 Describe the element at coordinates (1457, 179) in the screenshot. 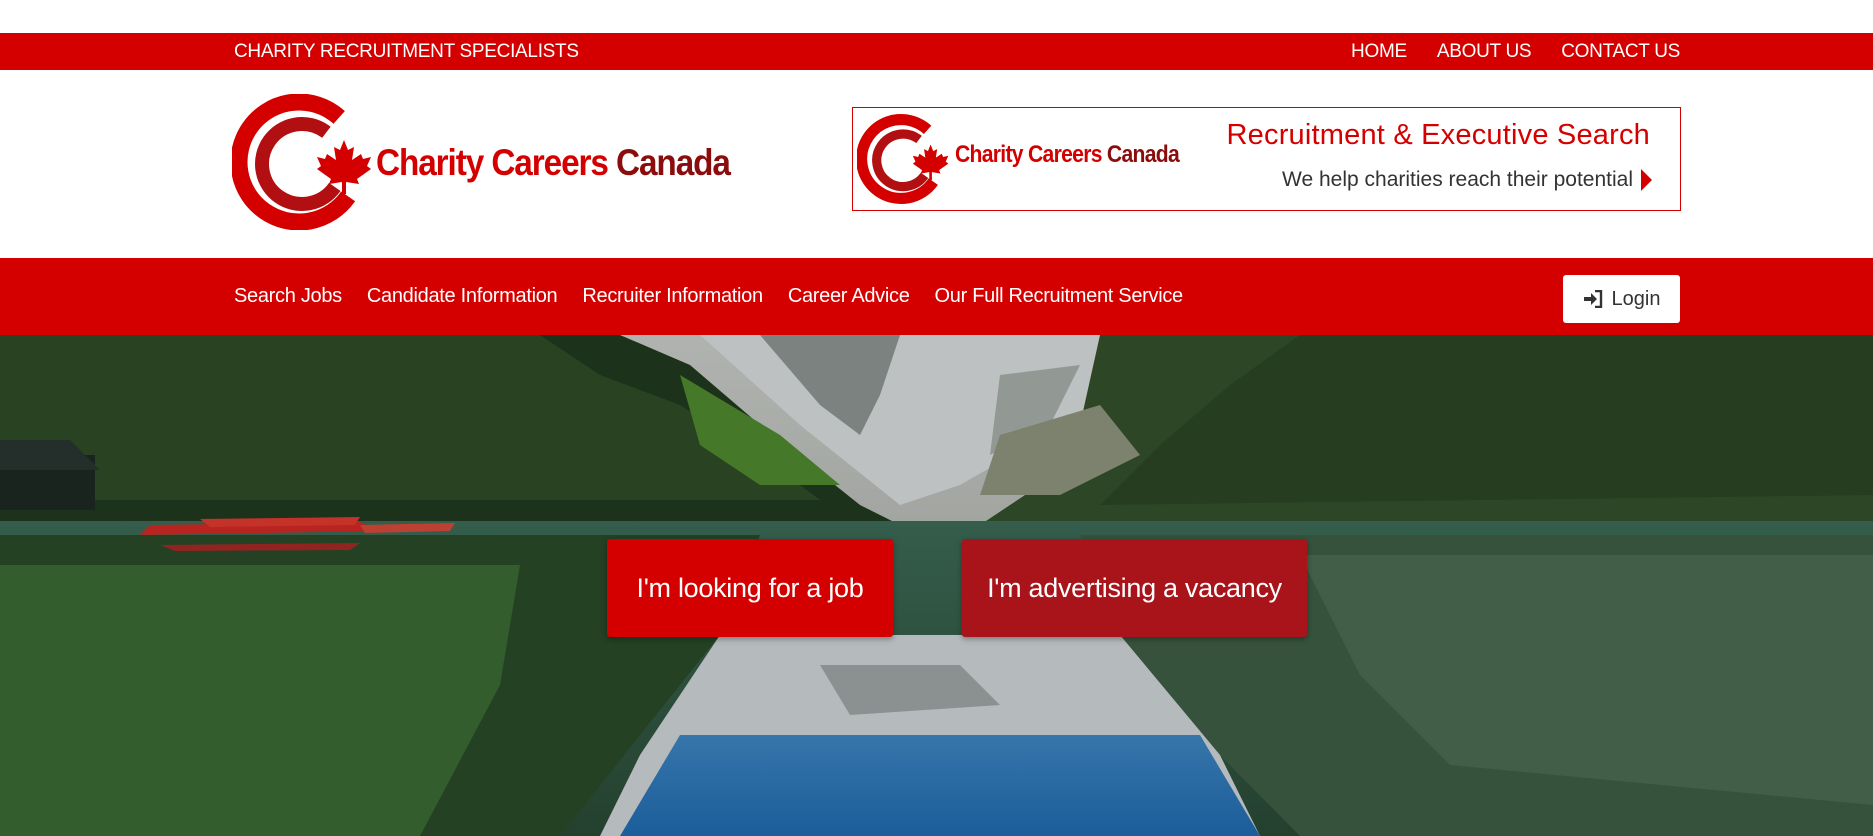

I see `banner-subline-text: We help charities reach their potential` at that location.